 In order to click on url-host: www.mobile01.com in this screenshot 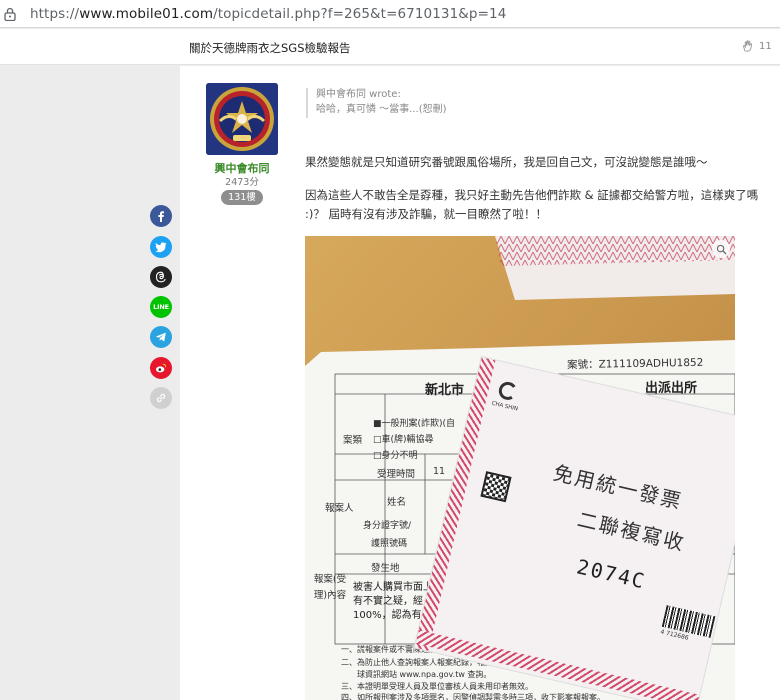, I will do `click(146, 14)`.